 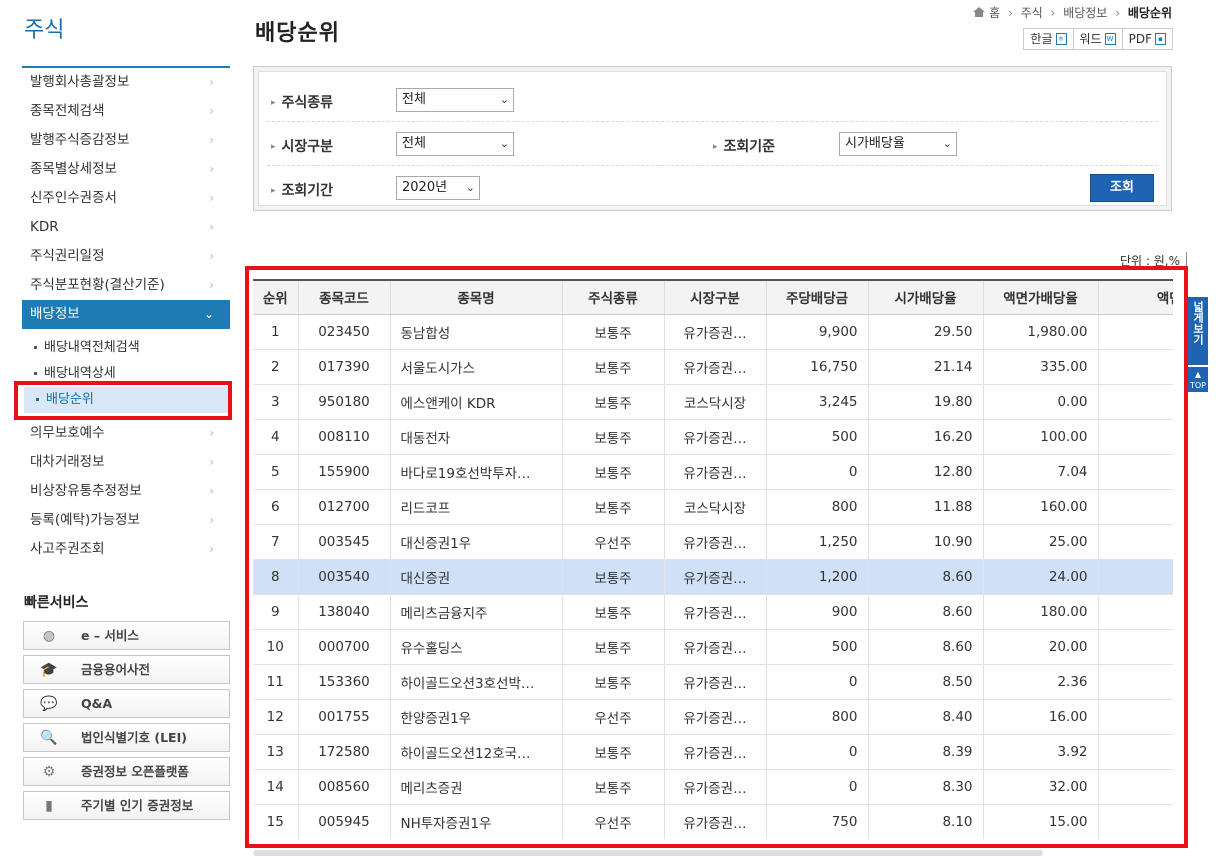 I want to click on document-search-icon: 🔍, so click(x=49, y=738).